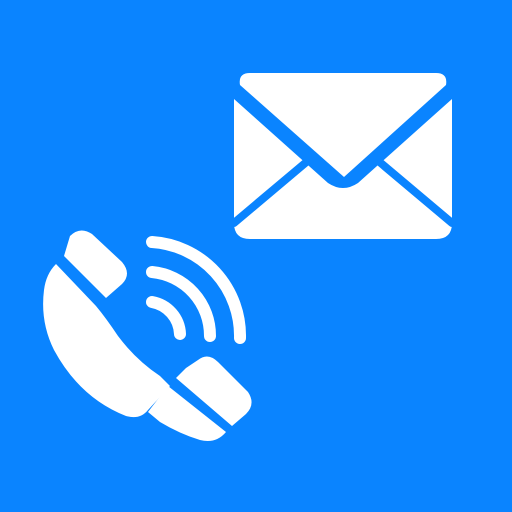 The width and height of the screenshot is (512, 512). What do you see at coordinates (196, 290) in the screenshot?
I see `signal-waves-icon` at bounding box center [196, 290].